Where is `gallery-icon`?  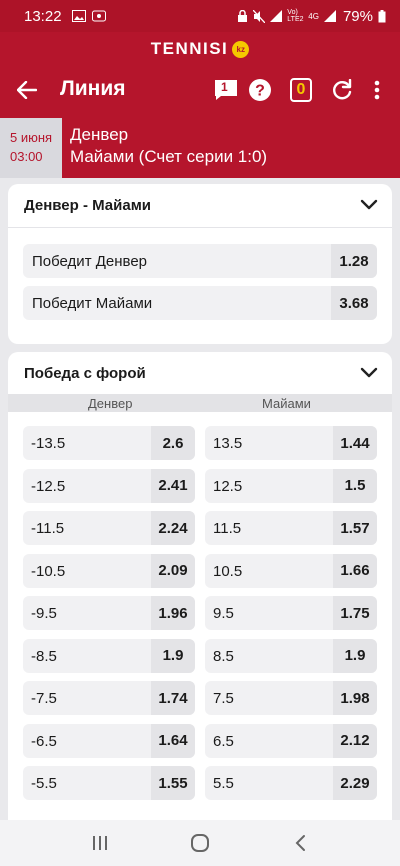 gallery-icon is located at coordinates (78, 16).